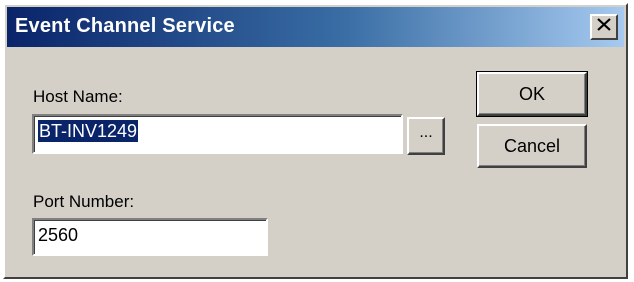 Image resolution: width=634 pixels, height=282 pixels. I want to click on close-button, so click(604, 27).